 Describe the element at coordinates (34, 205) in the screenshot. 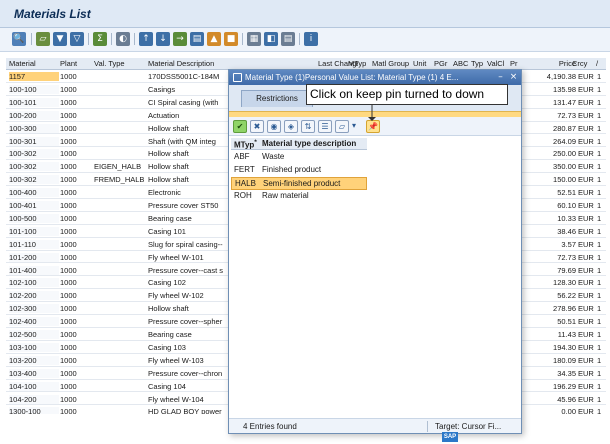

I see `material-cell: 100-401` at that location.